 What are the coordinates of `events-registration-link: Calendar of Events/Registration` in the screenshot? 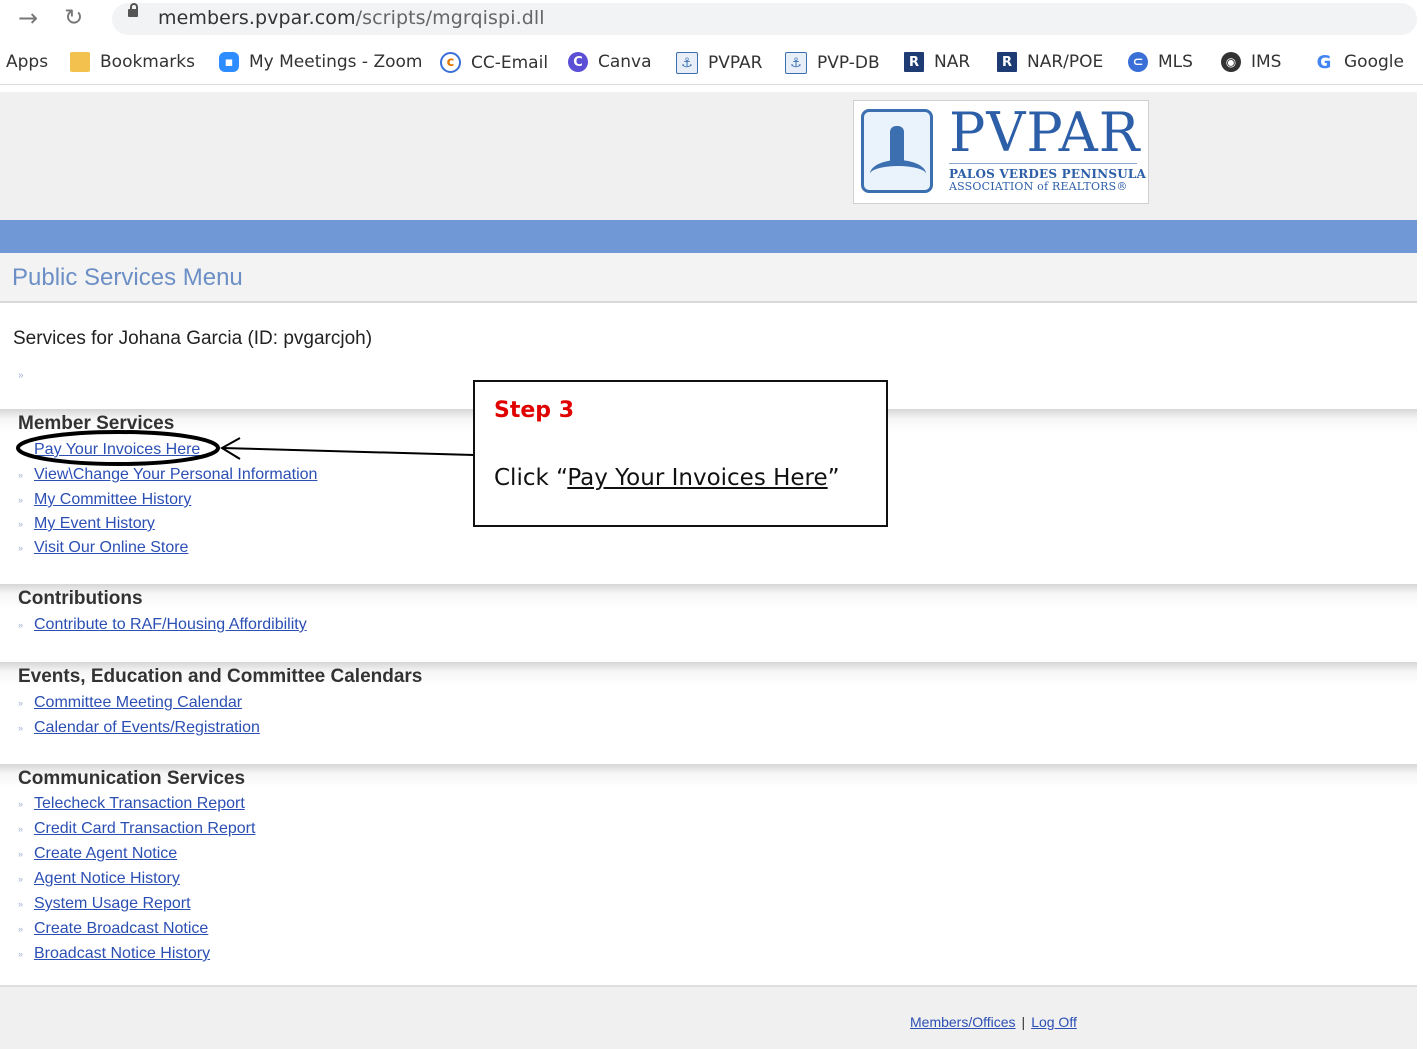 It's located at (147, 728).